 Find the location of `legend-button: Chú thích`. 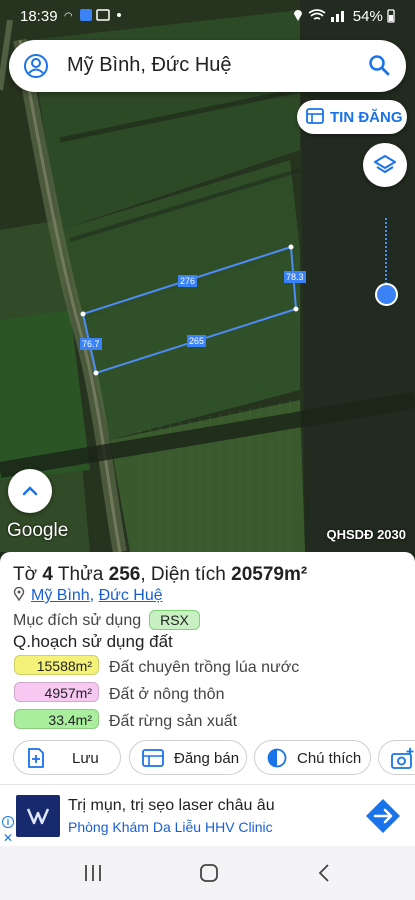

legend-button: Chú thích is located at coordinates (312, 757).